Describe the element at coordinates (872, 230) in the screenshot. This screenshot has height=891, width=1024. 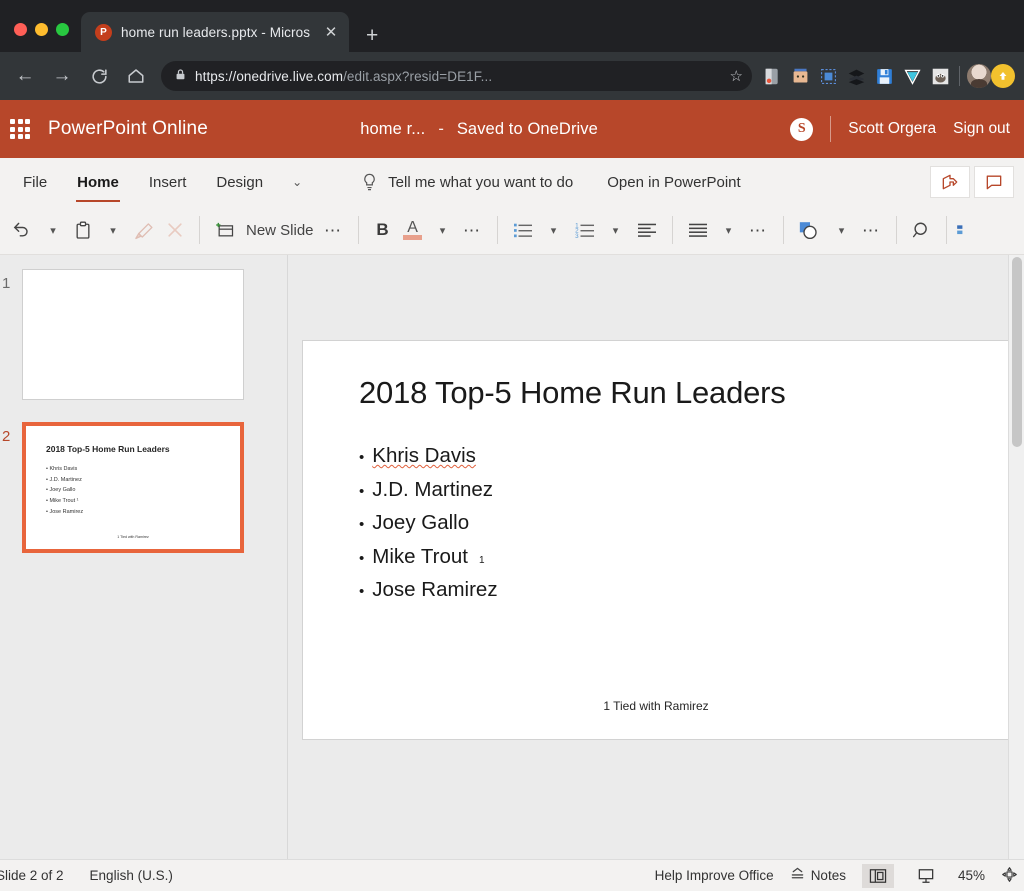
I see `shapes-overflow-button: ⋯` at that location.